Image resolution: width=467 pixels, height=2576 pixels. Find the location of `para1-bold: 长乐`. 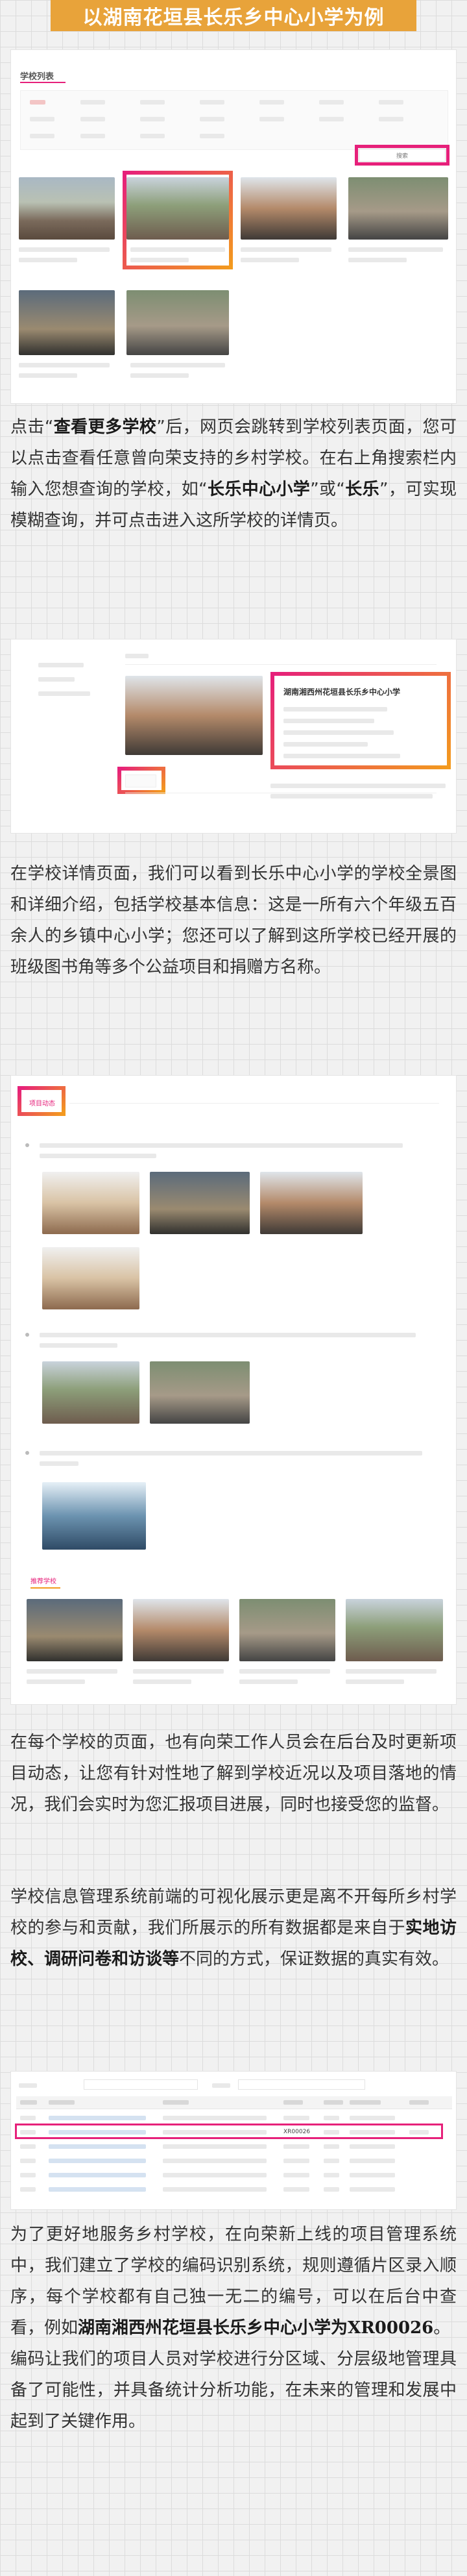

para1-bold: 长乐 is located at coordinates (361, 489).